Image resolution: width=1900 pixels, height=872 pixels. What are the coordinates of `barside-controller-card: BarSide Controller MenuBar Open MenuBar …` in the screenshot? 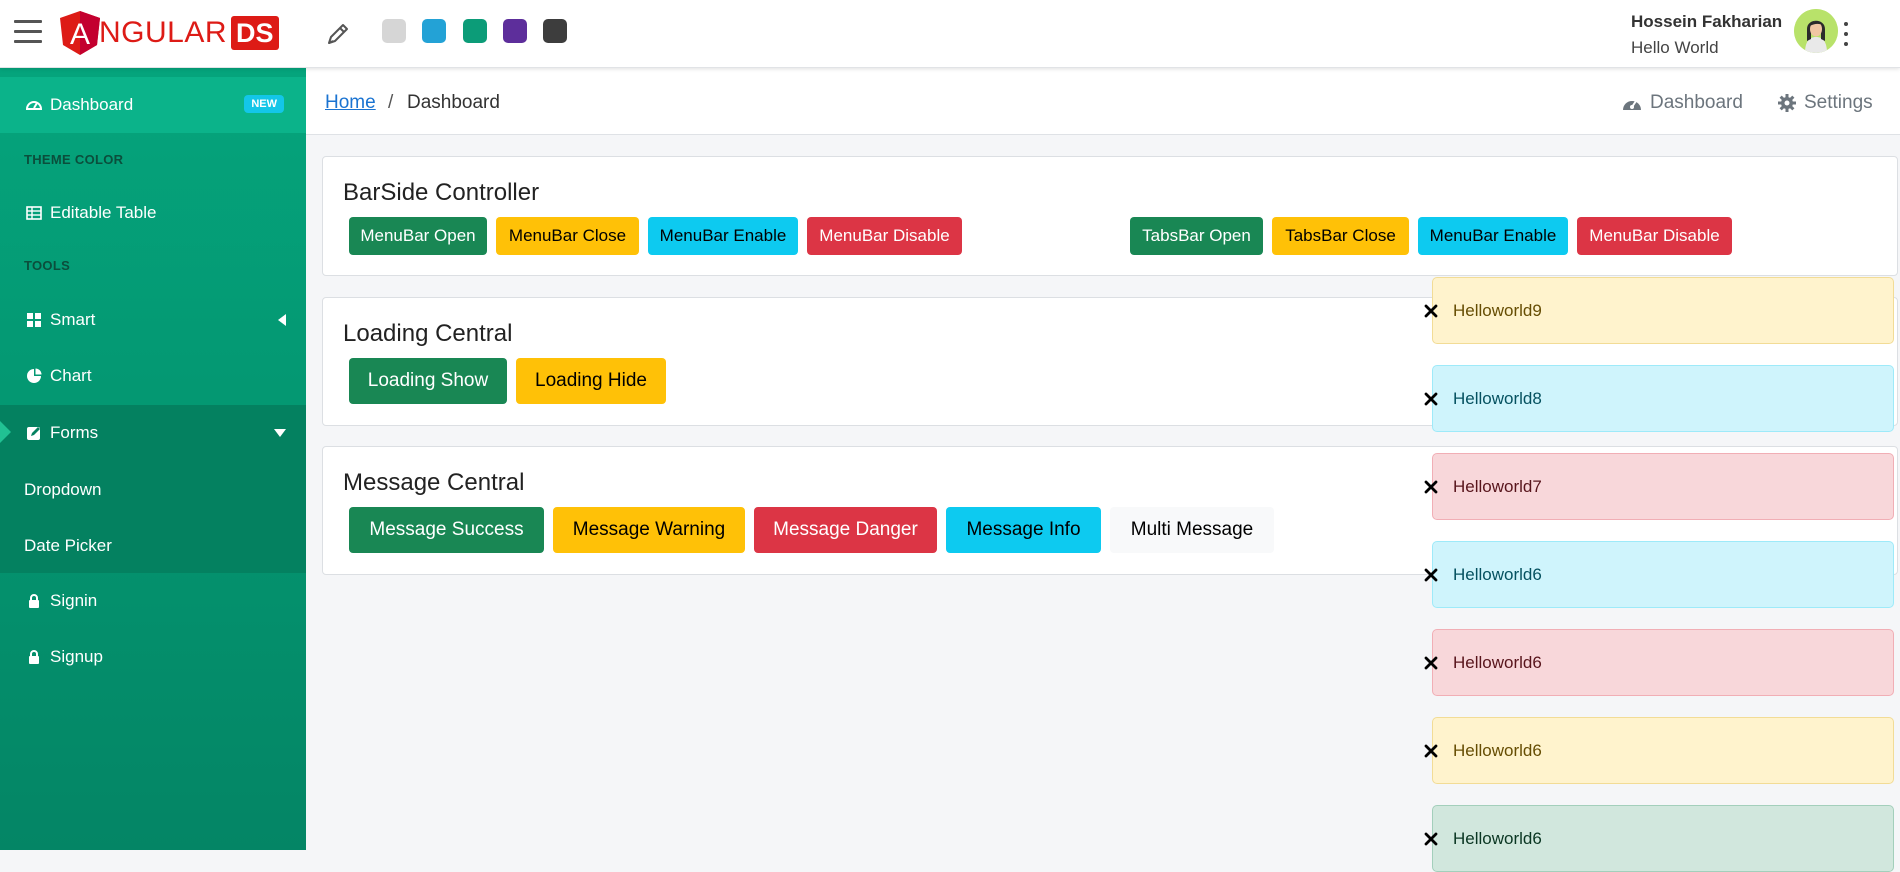 It's located at (1110, 216).